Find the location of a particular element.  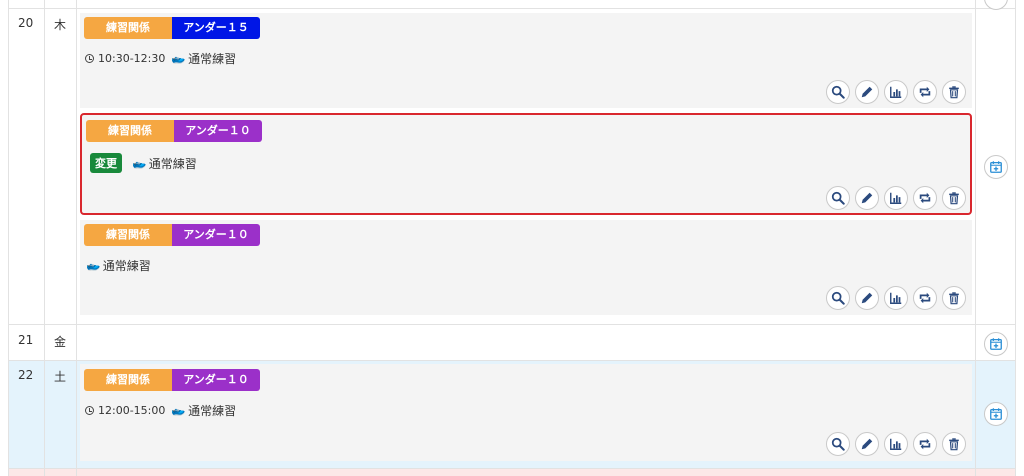

date-cell: 22 is located at coordinates (26, 375).